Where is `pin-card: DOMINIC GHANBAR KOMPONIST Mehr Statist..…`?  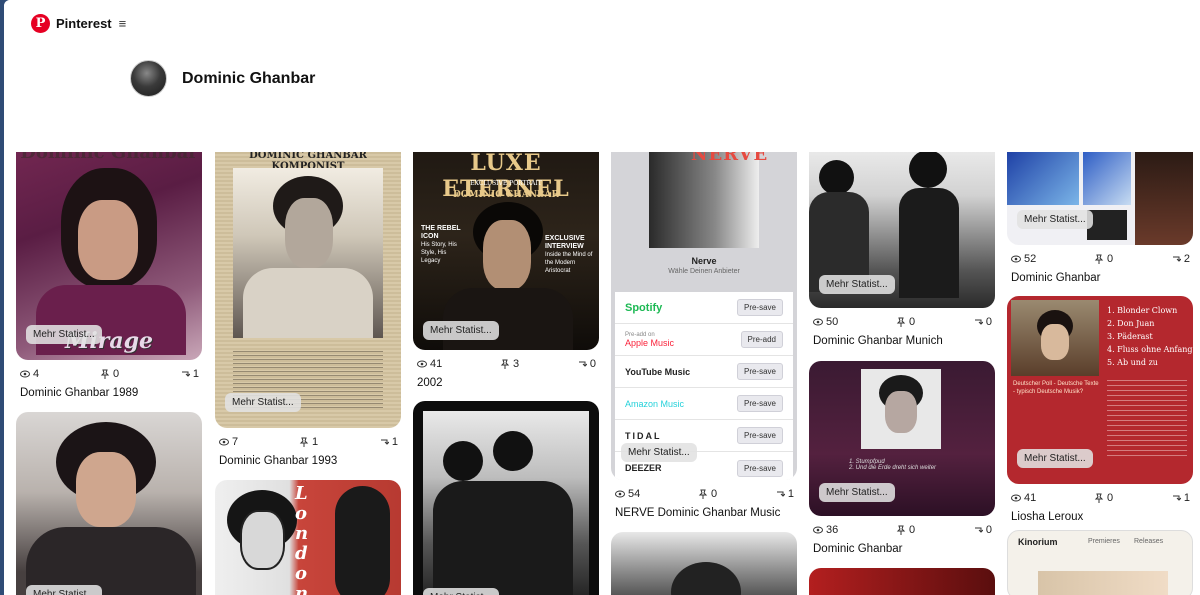 pin-card: DOMINIC GHANBAR KOMPONIST Mehr Statist..… is located at coordinates (308, 297).